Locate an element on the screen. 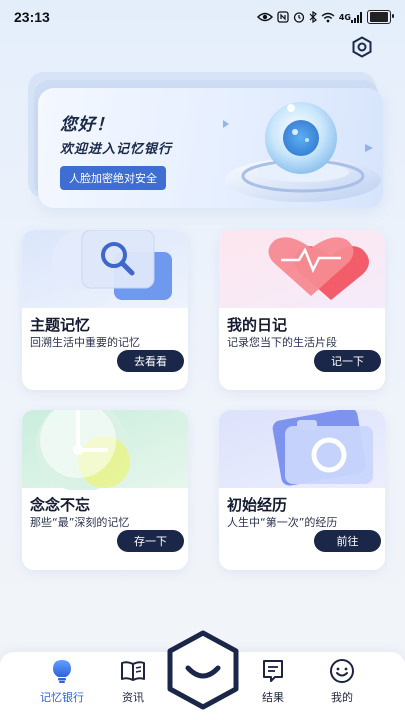  nfc-icon is located at coordinates (283, 17).